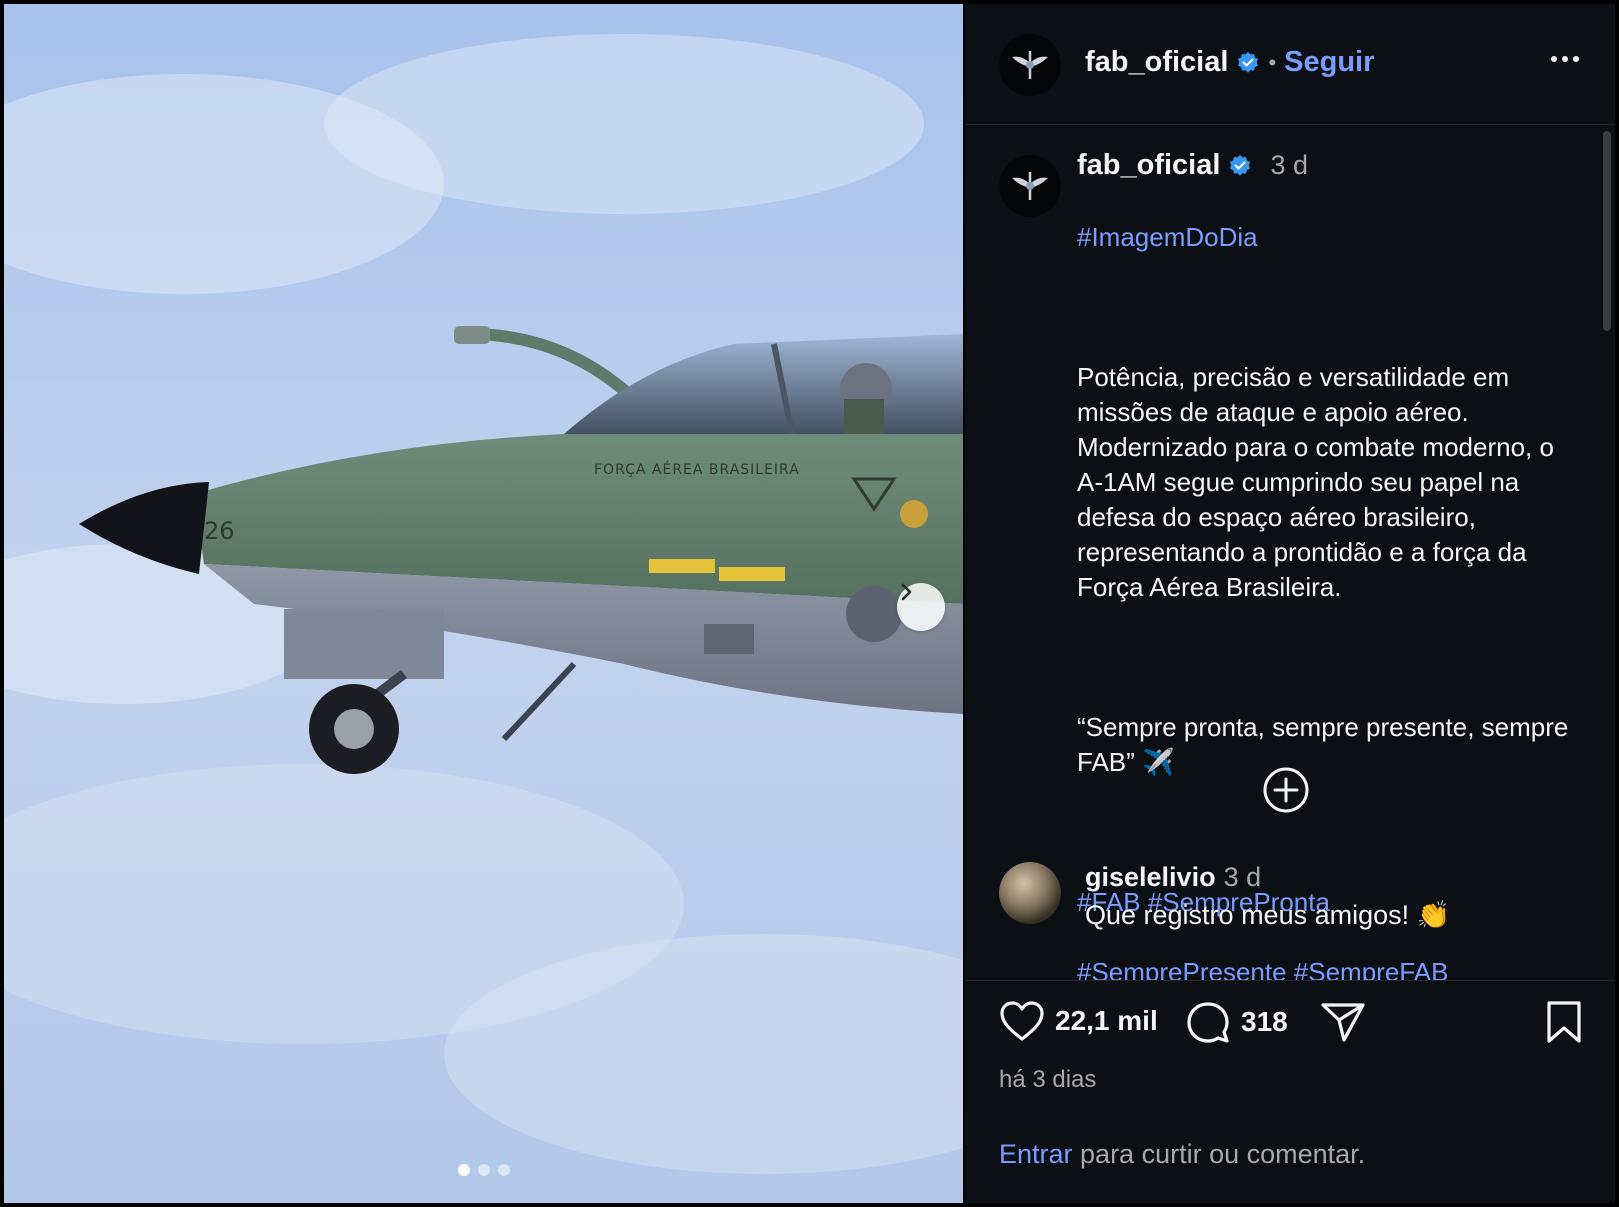  What do you see at coordinates (1329, 62) in the screenshot?
I see `follow-button: Seguir` at bounding box center [1329, 62].